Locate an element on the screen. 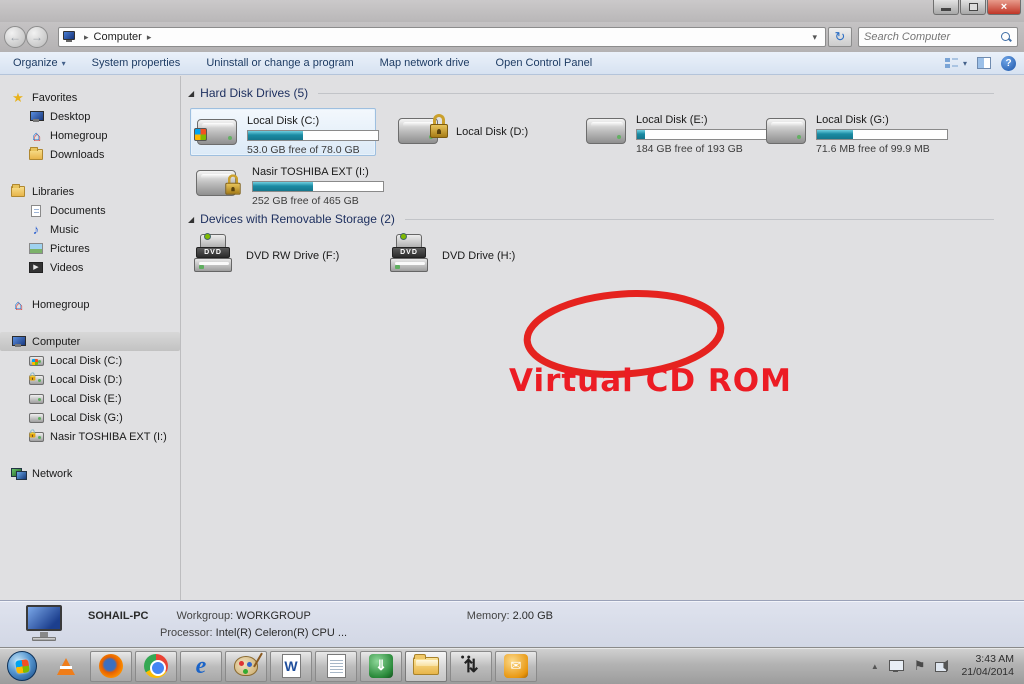 The width and height of the screenshot is (1024, 684). sidebar-item-music: ♪ Music is located at coordinates (90, 229).